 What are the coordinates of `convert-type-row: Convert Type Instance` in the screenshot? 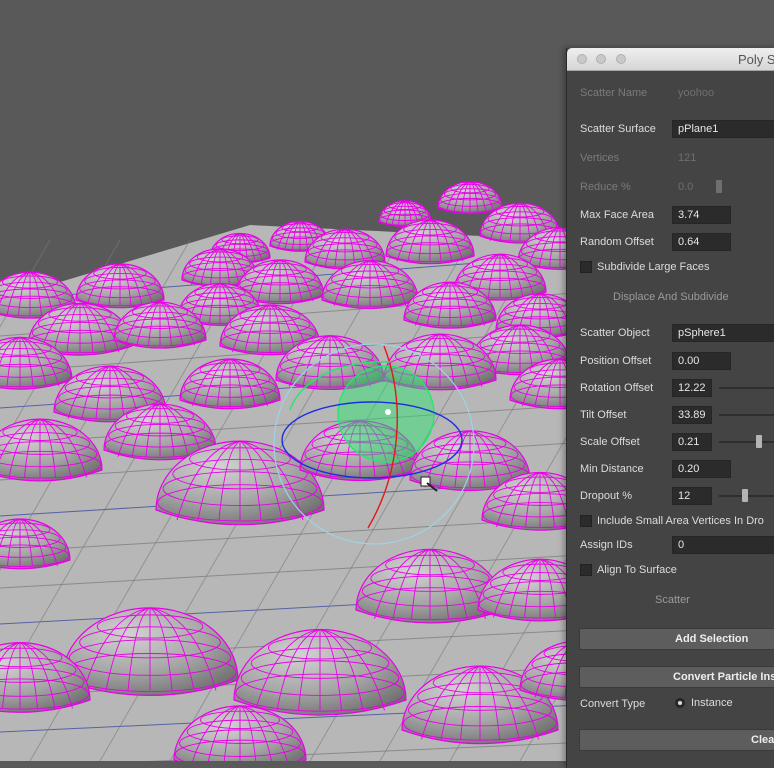 It's located at (670, 705).